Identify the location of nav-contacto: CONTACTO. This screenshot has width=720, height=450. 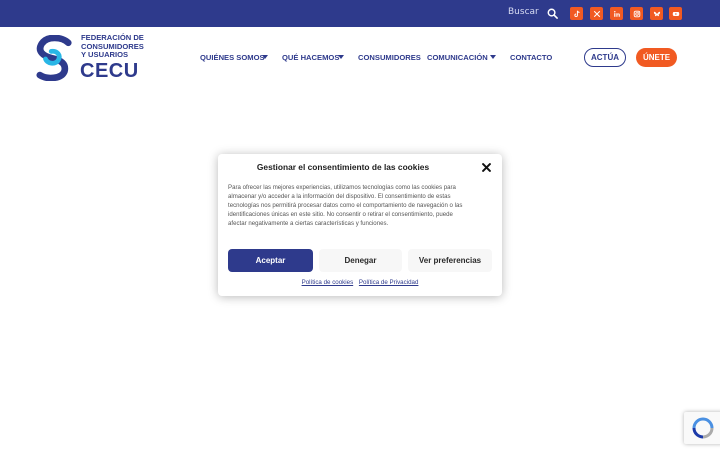
(531, 57).